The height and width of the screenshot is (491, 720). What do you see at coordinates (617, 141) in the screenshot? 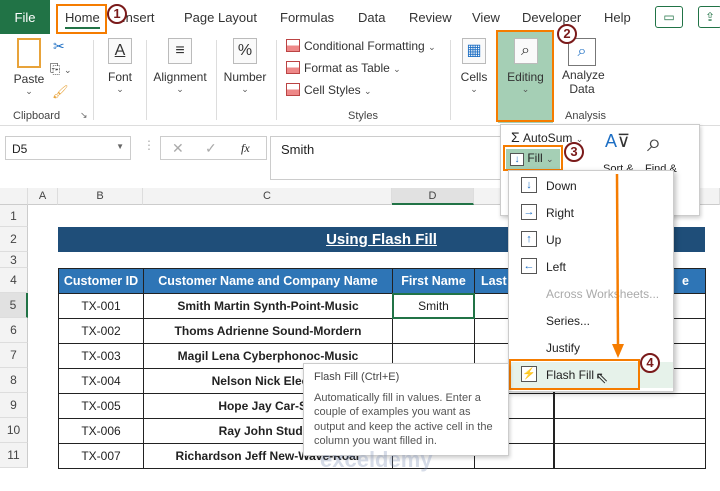
I see `sort-filter-icon: A⊽` at bounding box center [617, 141].